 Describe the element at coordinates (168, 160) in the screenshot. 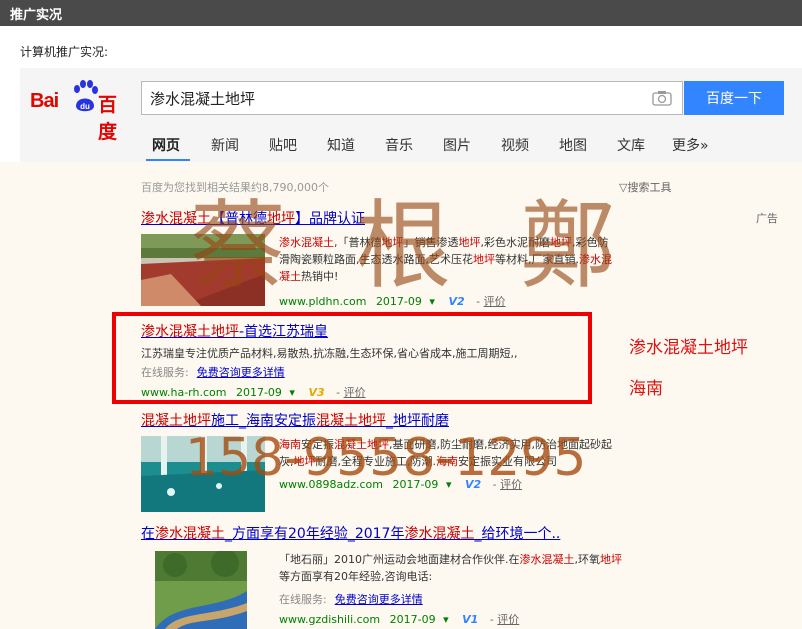

I see `active-tab-underline` at that location.